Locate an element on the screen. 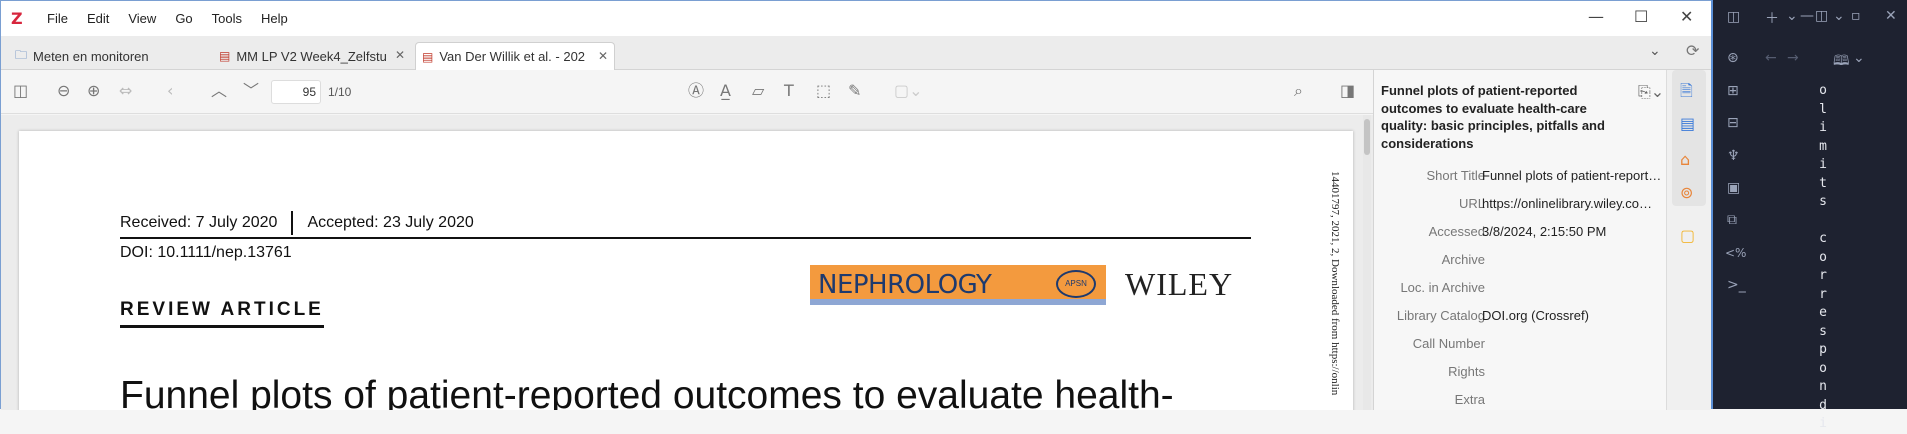 This screenshot has width=1907, height=434. add-icon: ＋ is located at coordinates (1772, 18).